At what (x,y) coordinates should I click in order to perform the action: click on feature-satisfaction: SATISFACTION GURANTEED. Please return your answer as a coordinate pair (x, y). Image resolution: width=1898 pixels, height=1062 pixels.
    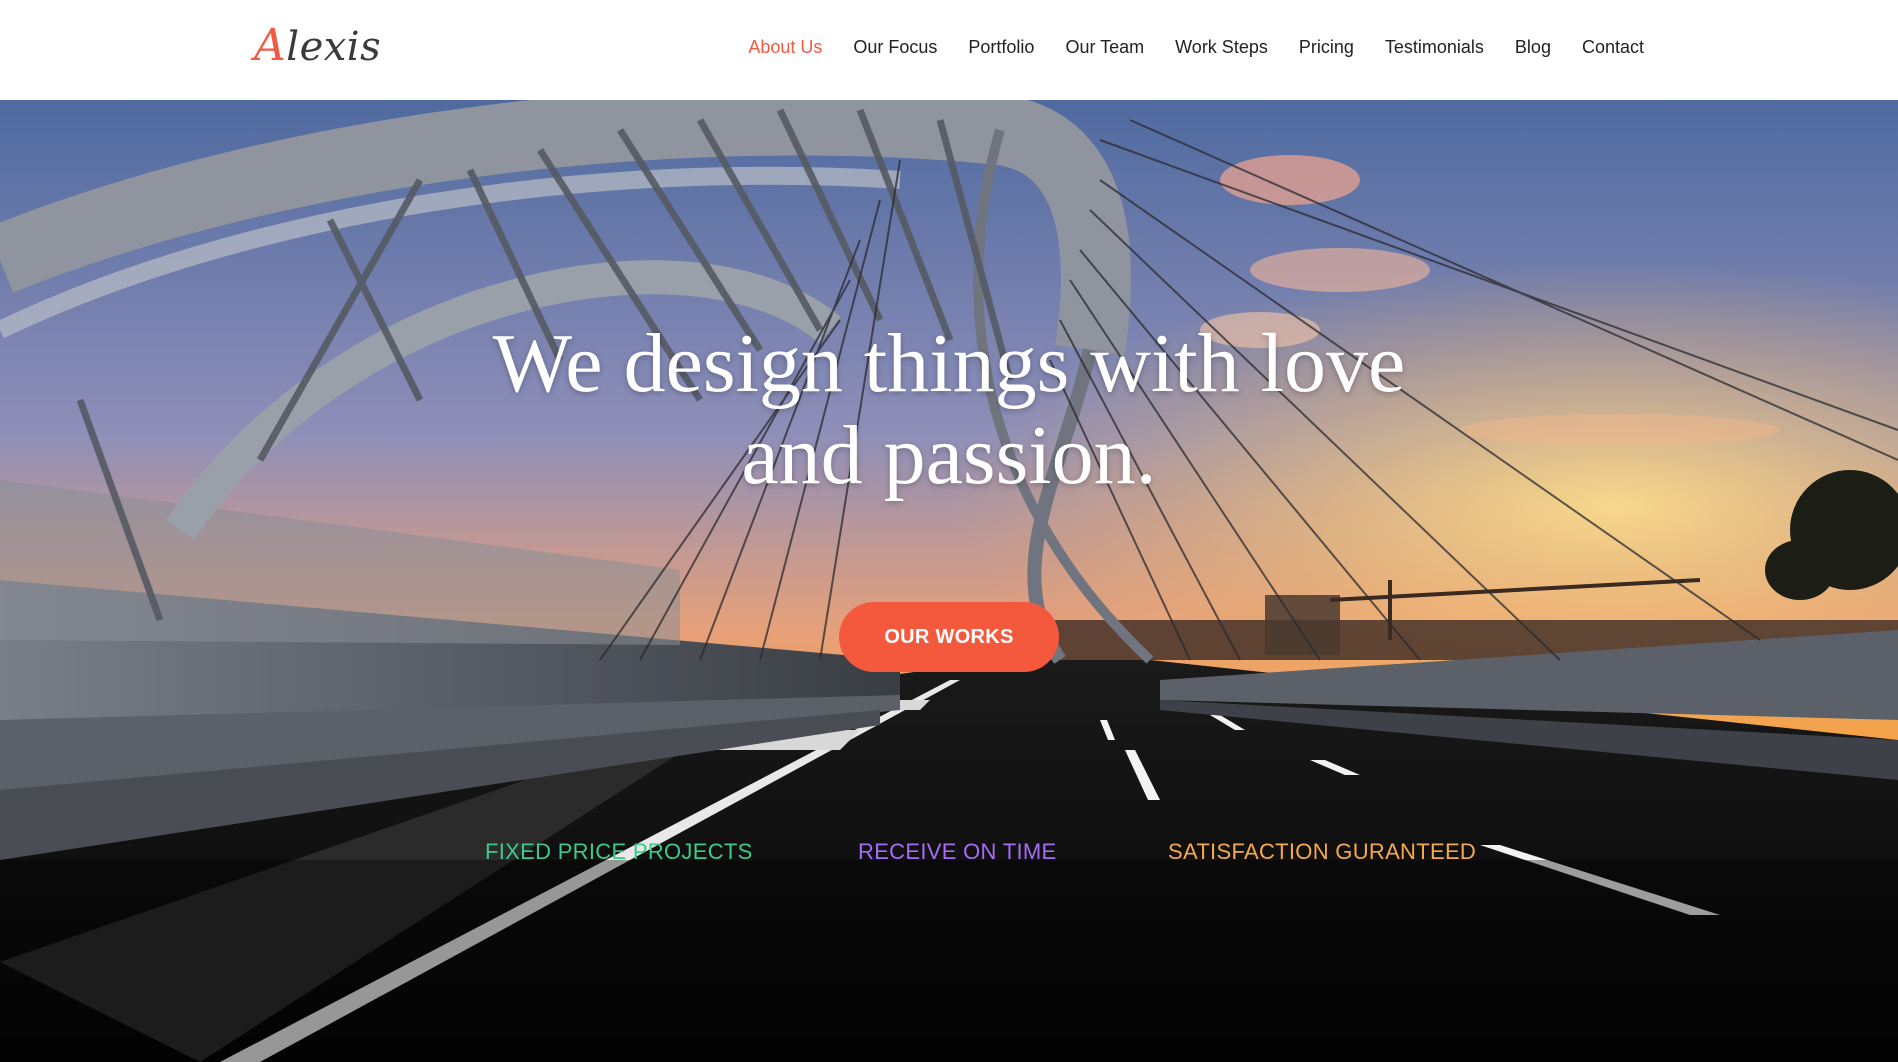
    Looking at the image, I should click on (1322, 851).